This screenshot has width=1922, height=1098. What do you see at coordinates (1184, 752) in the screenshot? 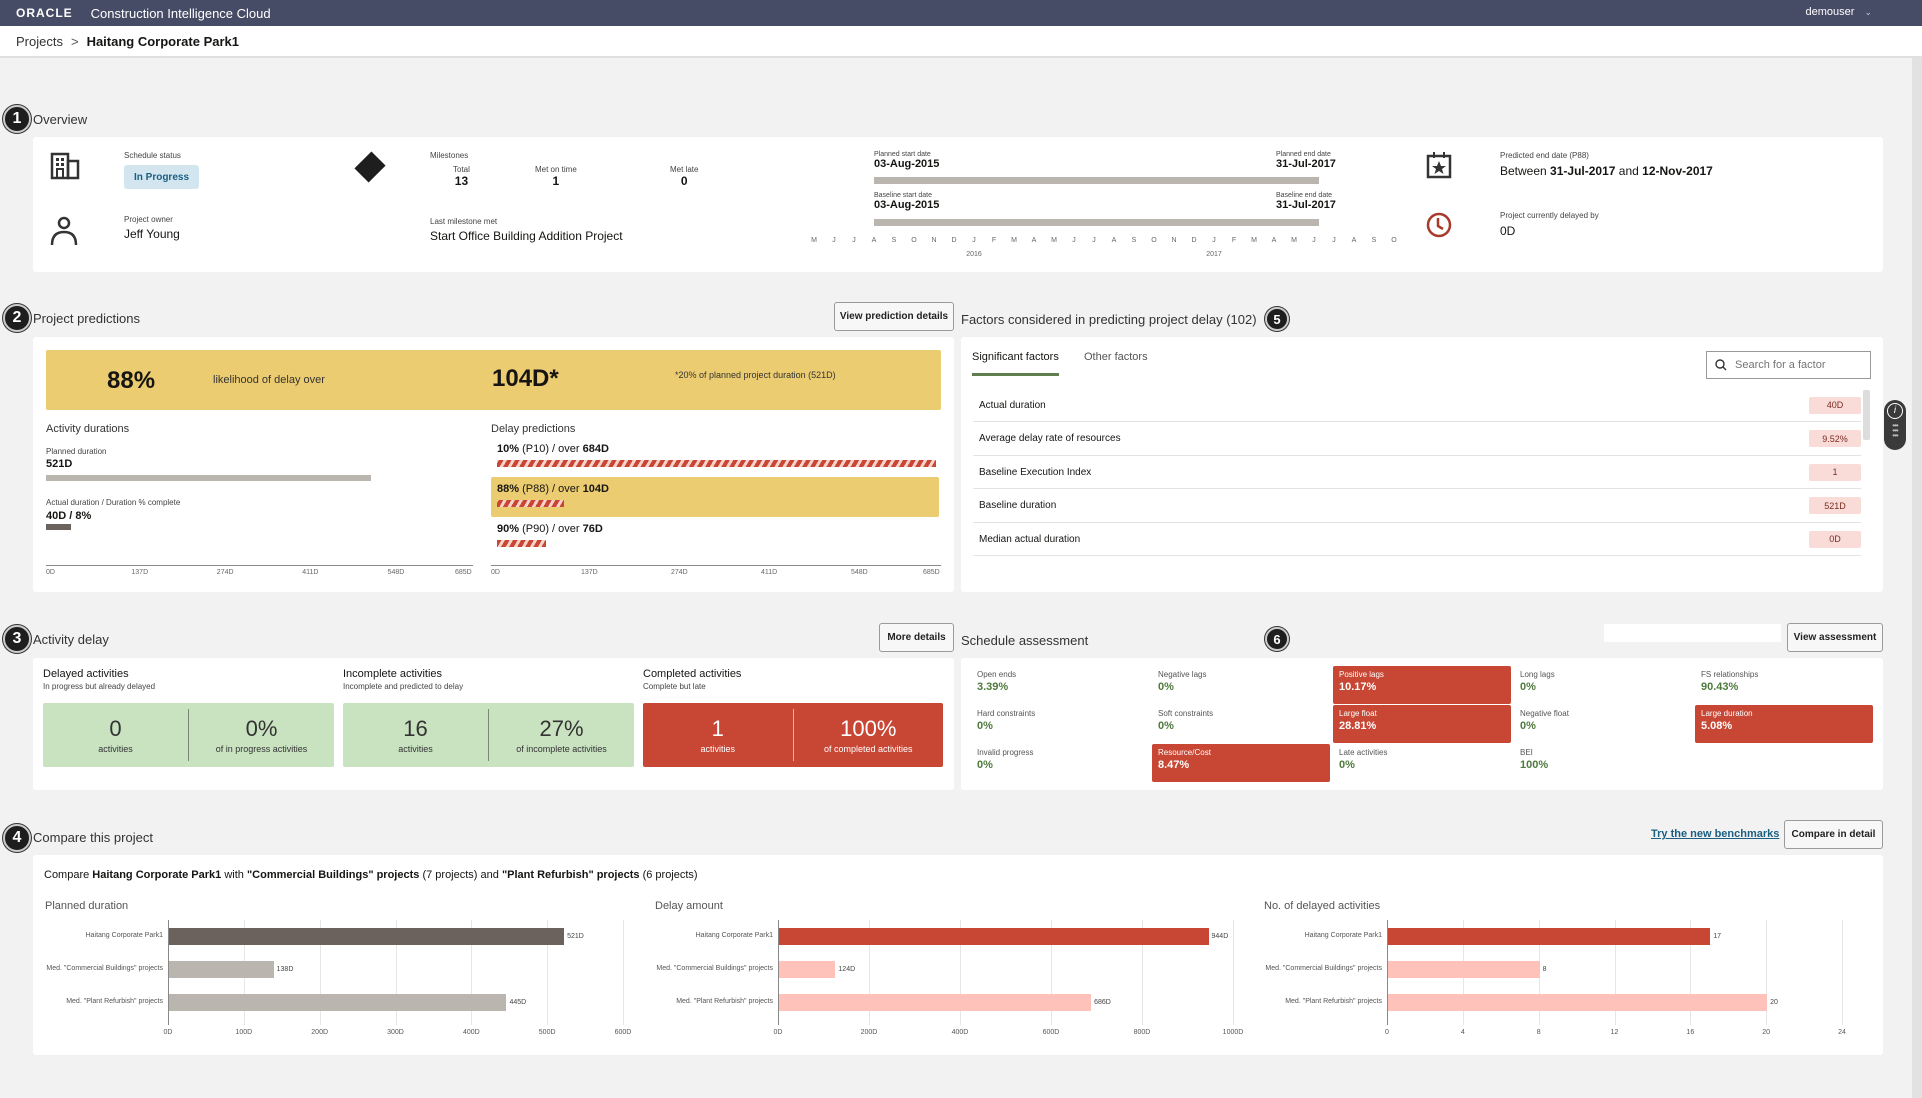
I see `assessment-label: Resource/Cost` at bounding box center [1184, 752].